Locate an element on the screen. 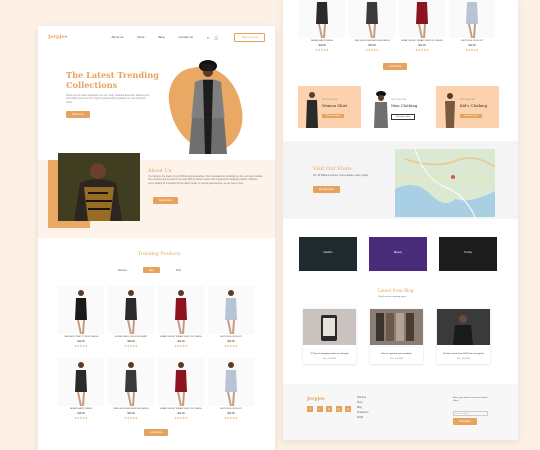 The width and height of the screenshot is (540, 450). social-links: f t in ig yt is located at coordinates (329, 409).